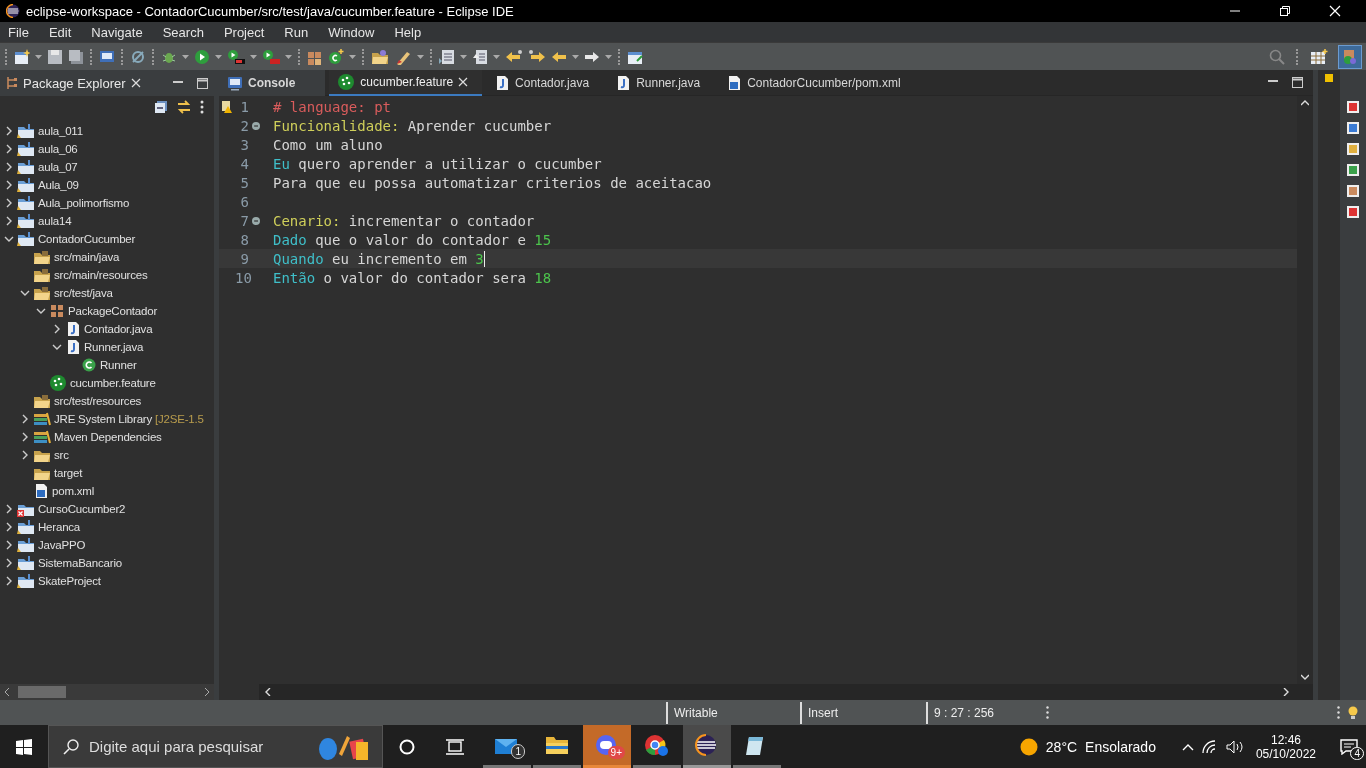  Describe the element at coordinates (1349, 746) in the screenshot. I see `notifications-icon` at that location.